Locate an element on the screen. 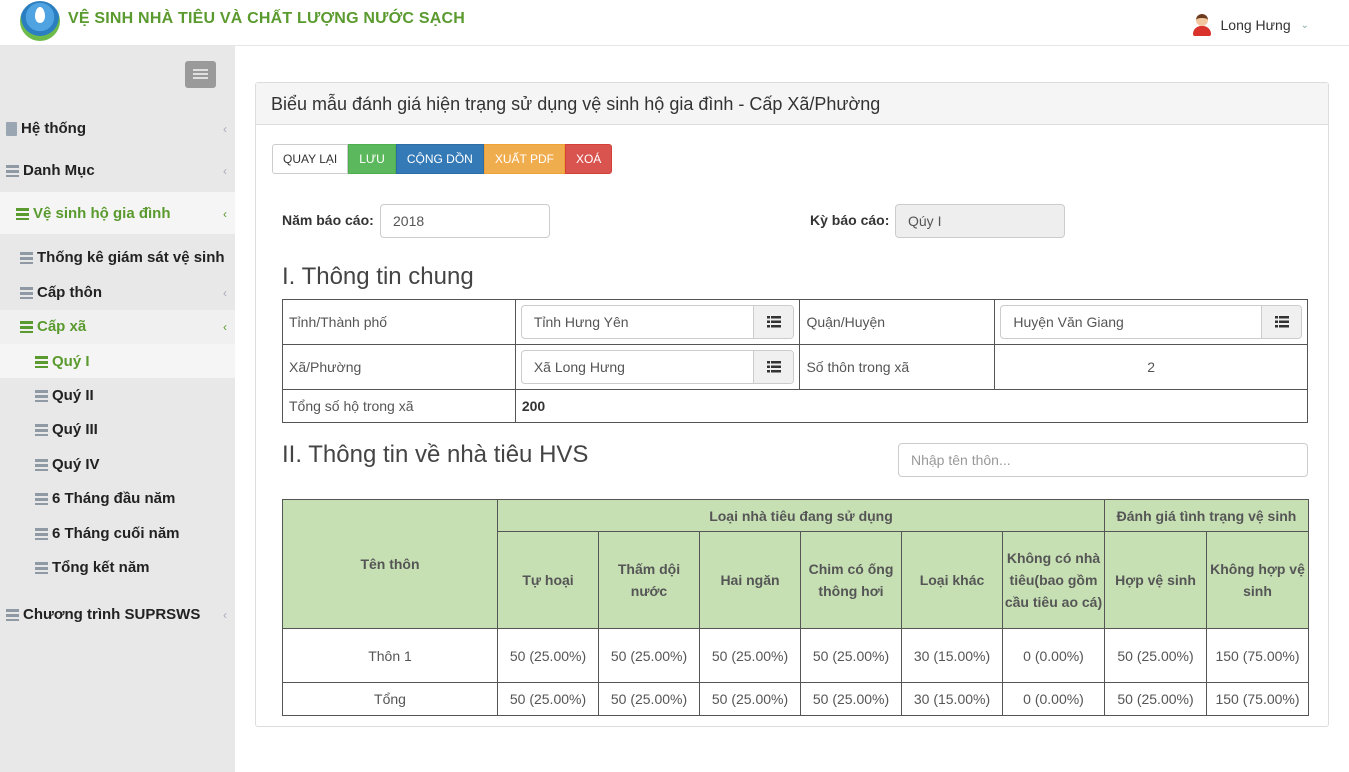  section-general-info-title: I. Thông tin chung is located at coordinates (378, 276).